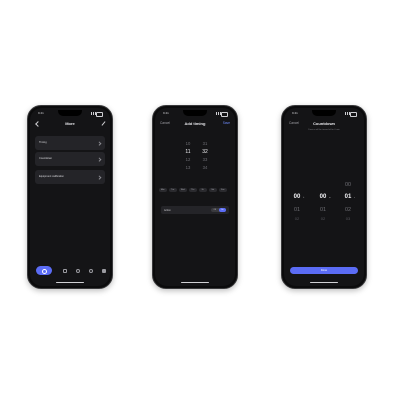 The image size is (400, 400). I want to click on minutes-selected: 00, so click(323, 197).